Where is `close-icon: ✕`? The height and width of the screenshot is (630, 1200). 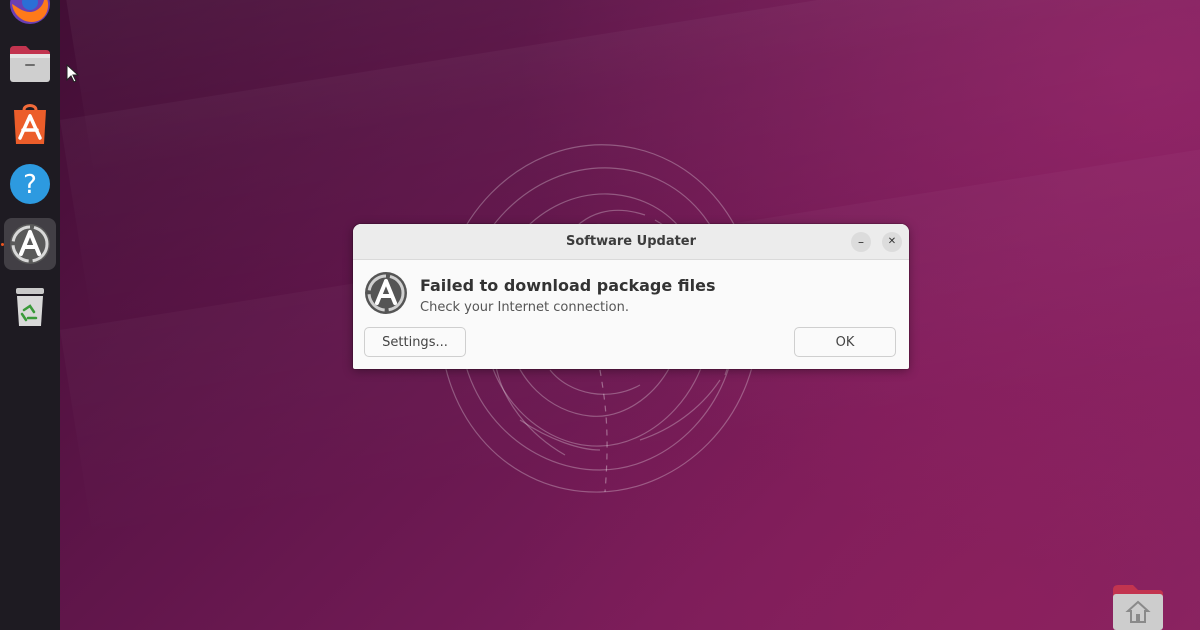
close-icon: ✕ is located at coordinates (892, 241).